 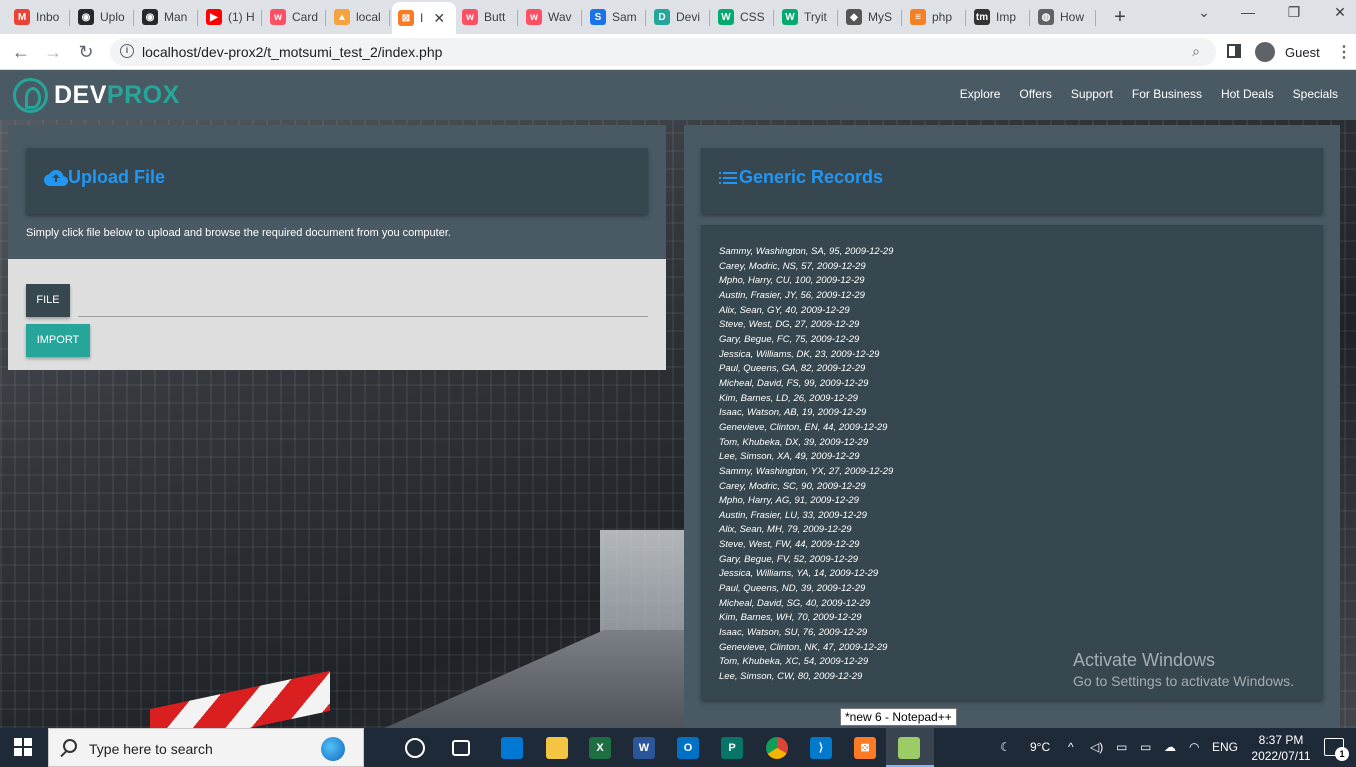 What do you see at coordinates (551, 17) in the screenshot?
I see `browser-tab: w Wav` at bounding box center [551, 17].